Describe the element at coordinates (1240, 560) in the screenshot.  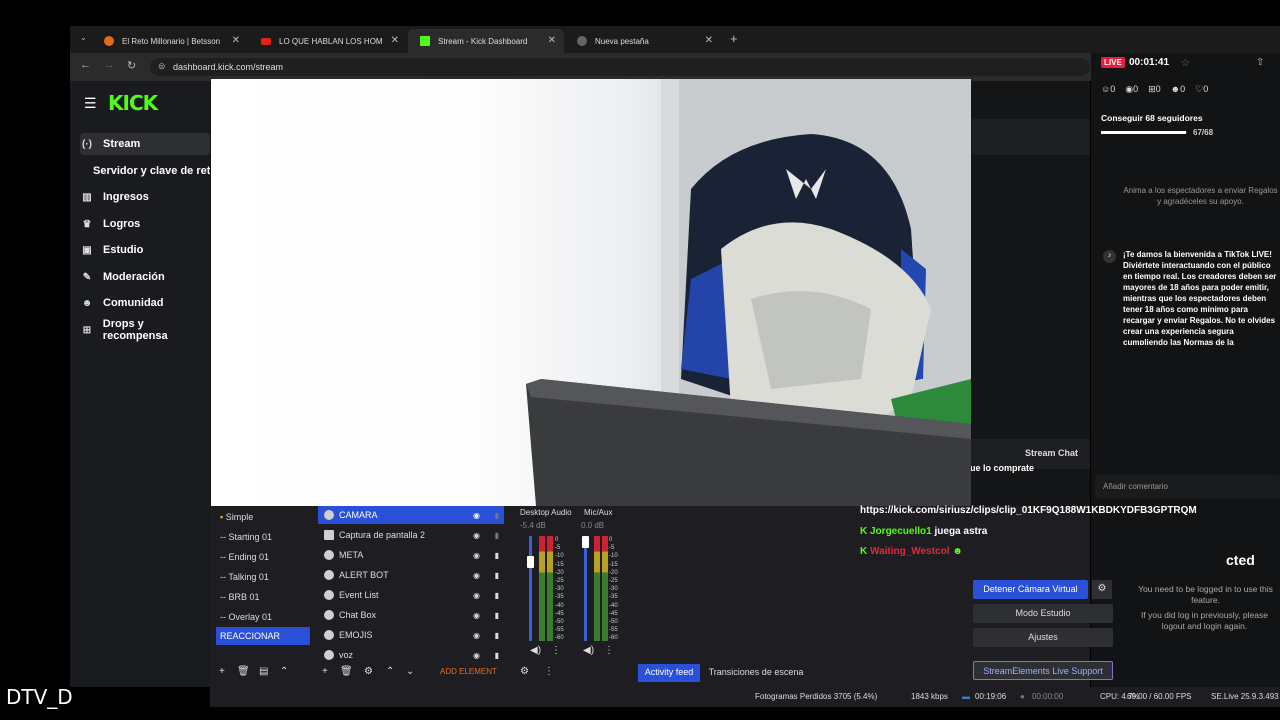
I see `login-title-partial: cted` at that location.